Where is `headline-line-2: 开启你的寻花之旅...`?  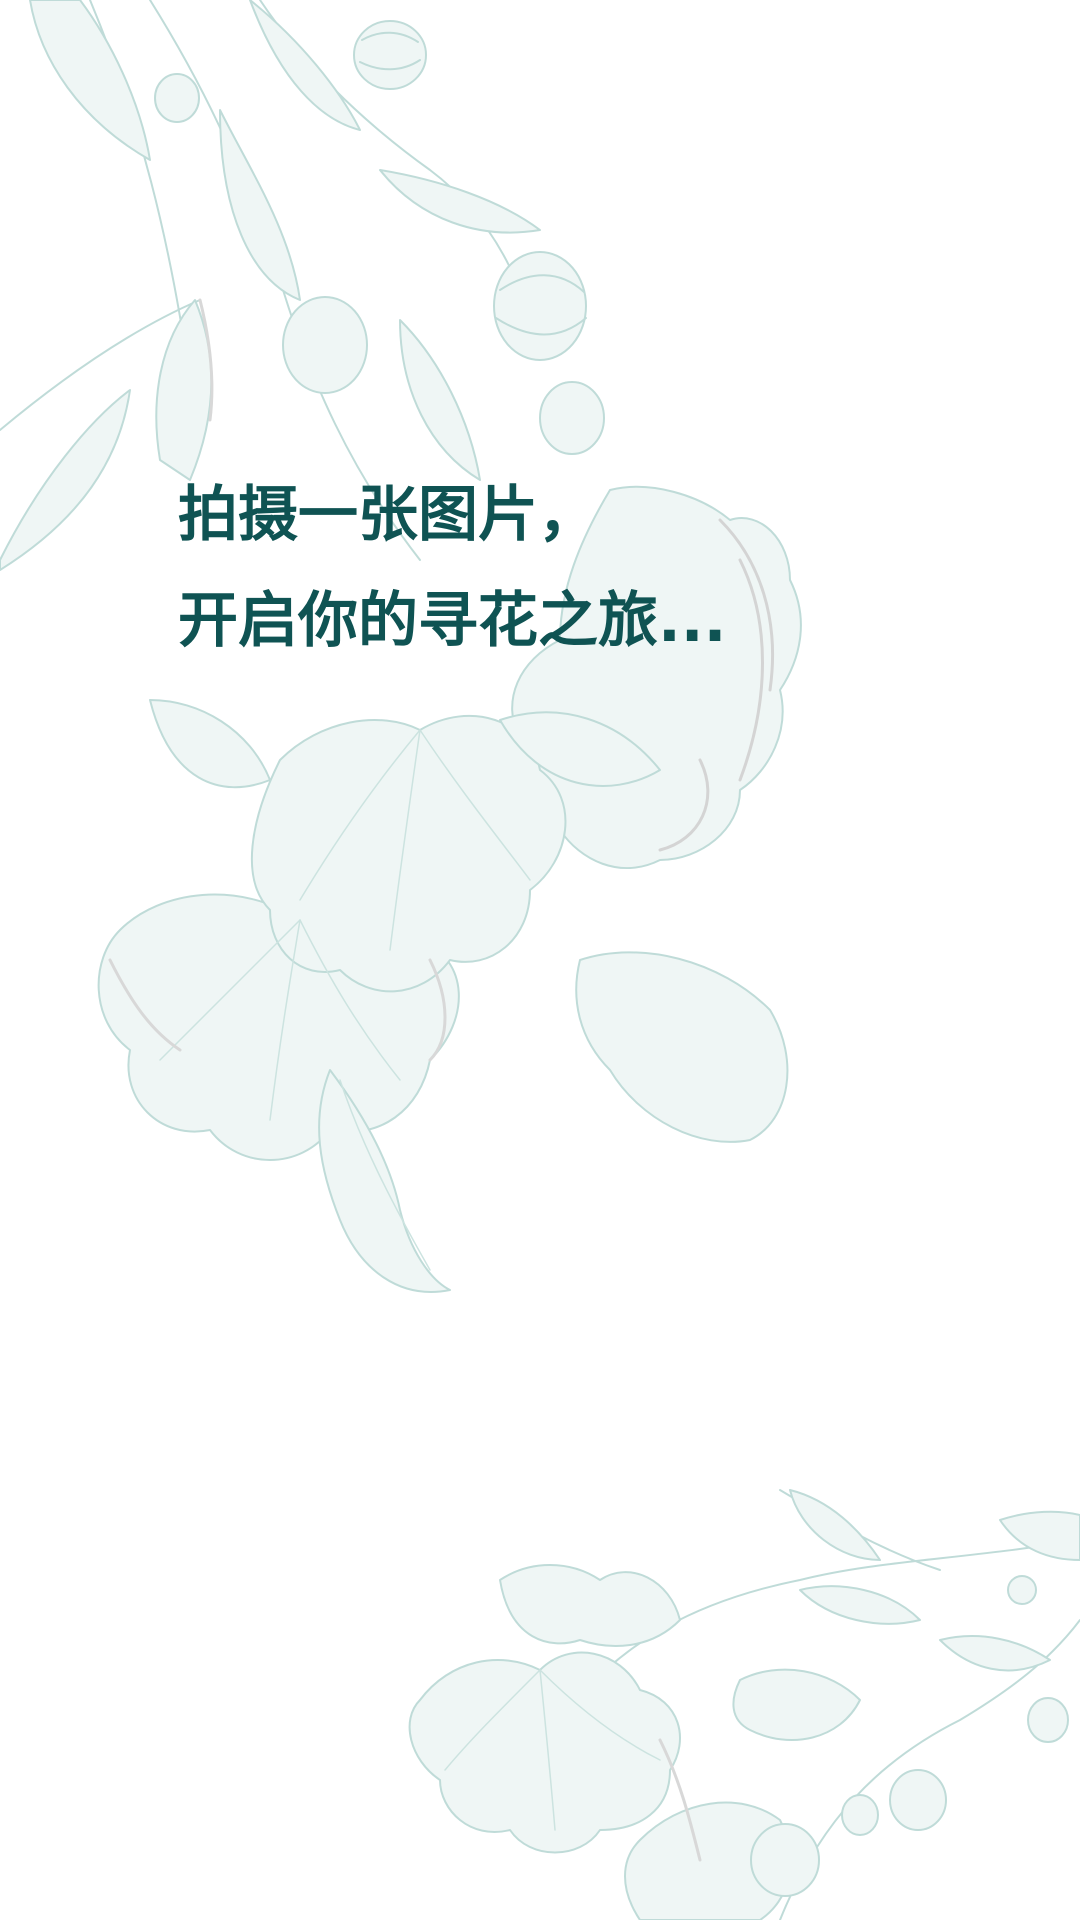
headline-line-2: 开启你的寻花之旅... is located at coordinates (452, 621).